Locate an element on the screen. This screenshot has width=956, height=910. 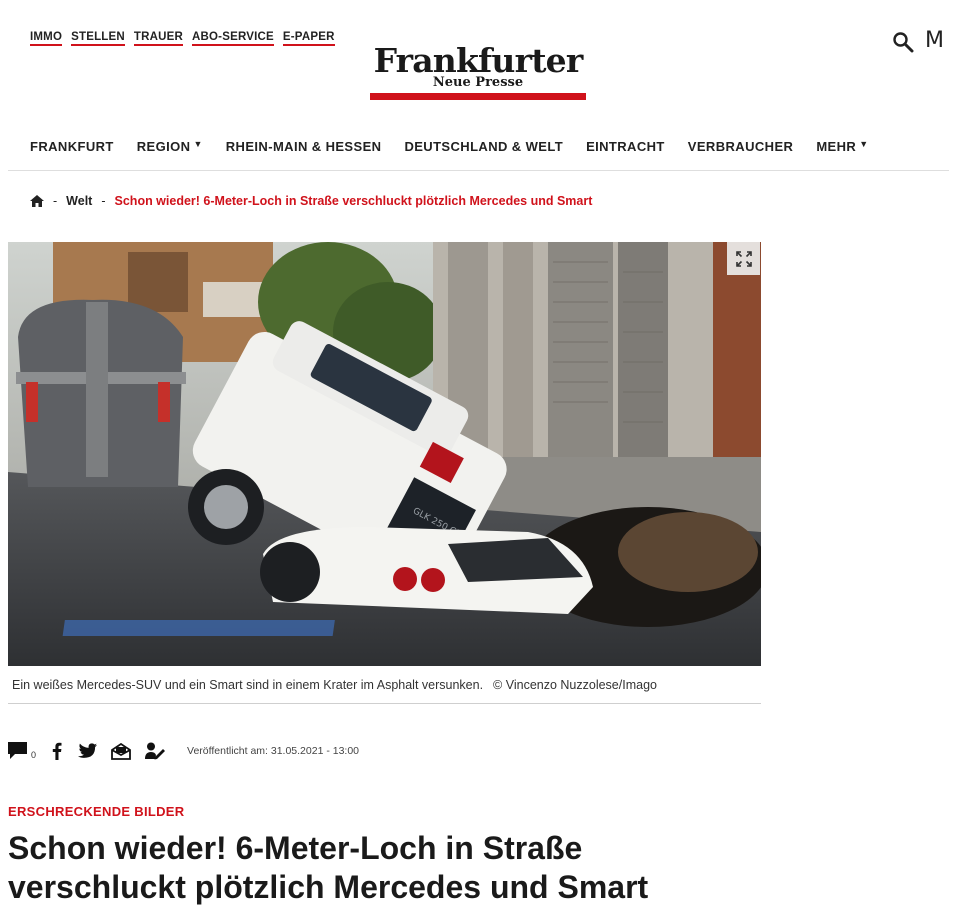
facebook-icon is located at coordinates (57, 751).